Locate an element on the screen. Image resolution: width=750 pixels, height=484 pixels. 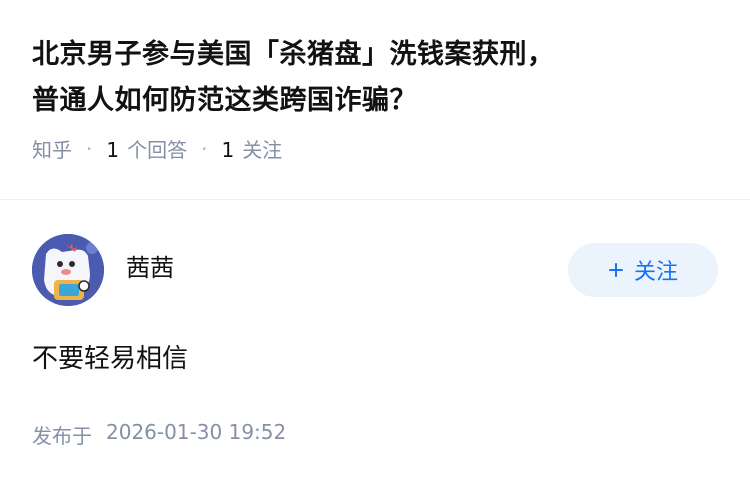
follow-button: 关注 is located at coordinates (643, 270).